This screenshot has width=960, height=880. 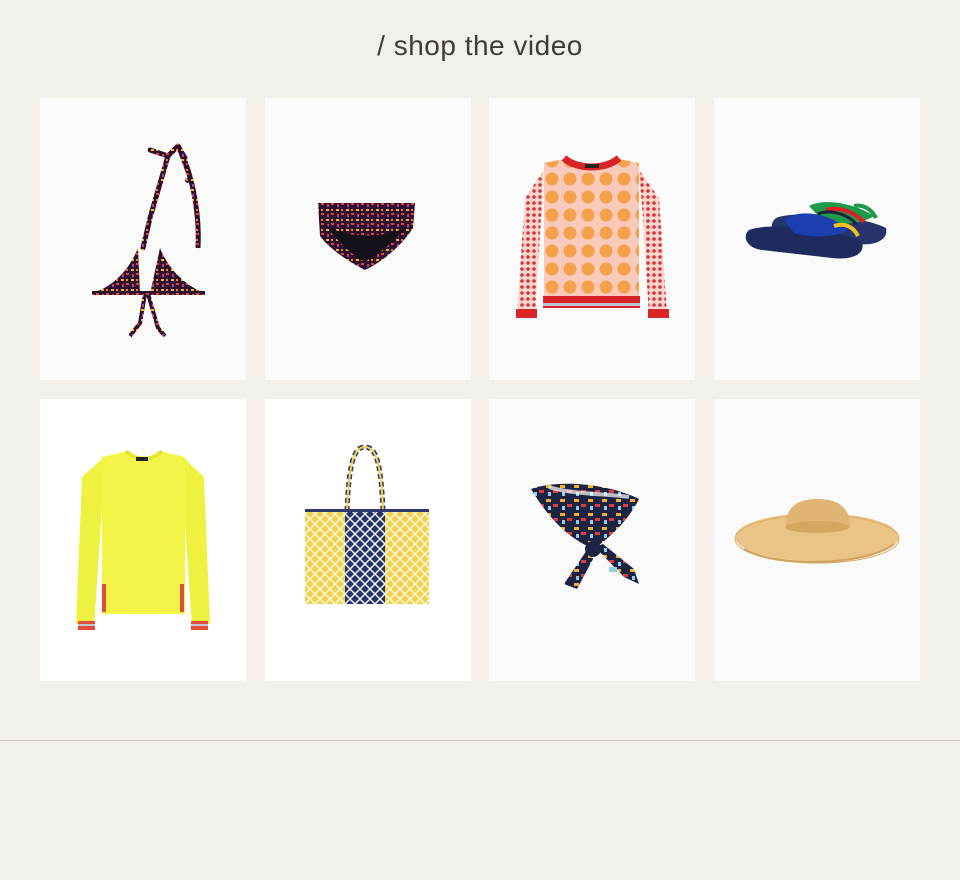 I want to click on product-card-bikini-bottom, so click(x=367, y=239).